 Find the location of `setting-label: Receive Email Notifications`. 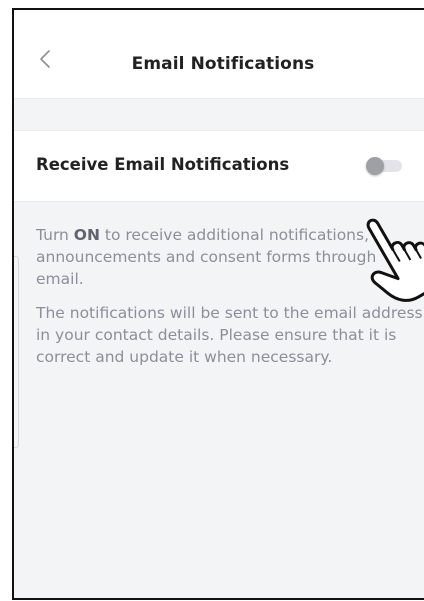

setting-label: Receive Email Notifications is located at coordinates (163, 164).